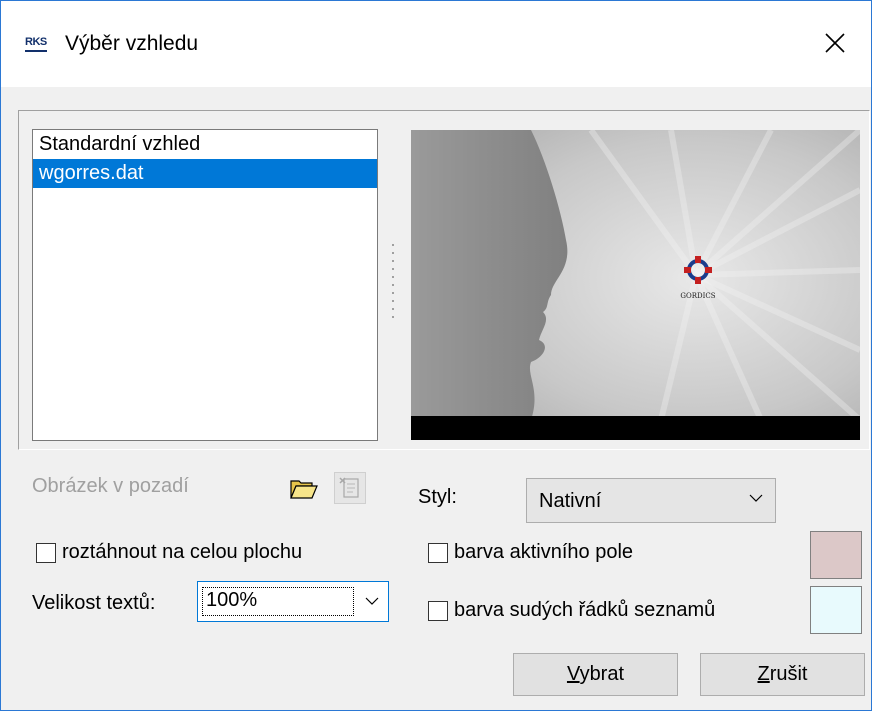  I want to click on even-rows-color-label: barva sudých řádků seznamů, so click(585, 610).